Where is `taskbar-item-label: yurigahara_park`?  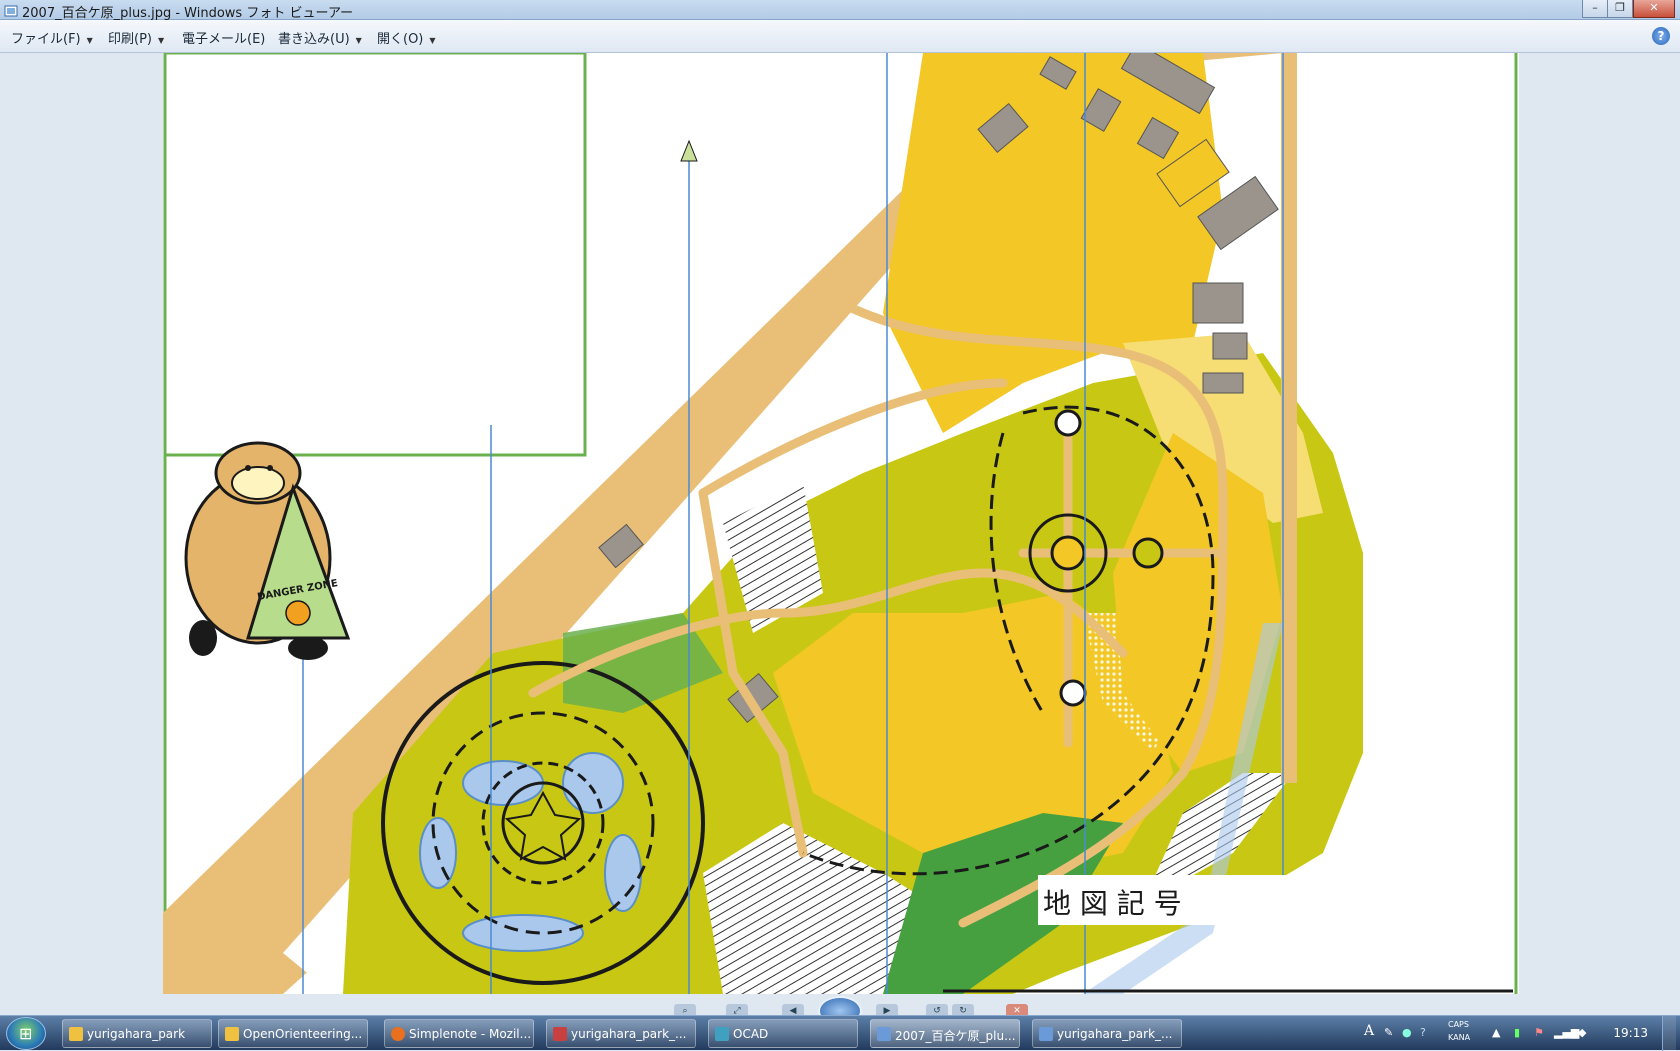
taskbar-item-label: yurigahara_park is located at coordinates (136, 1034).